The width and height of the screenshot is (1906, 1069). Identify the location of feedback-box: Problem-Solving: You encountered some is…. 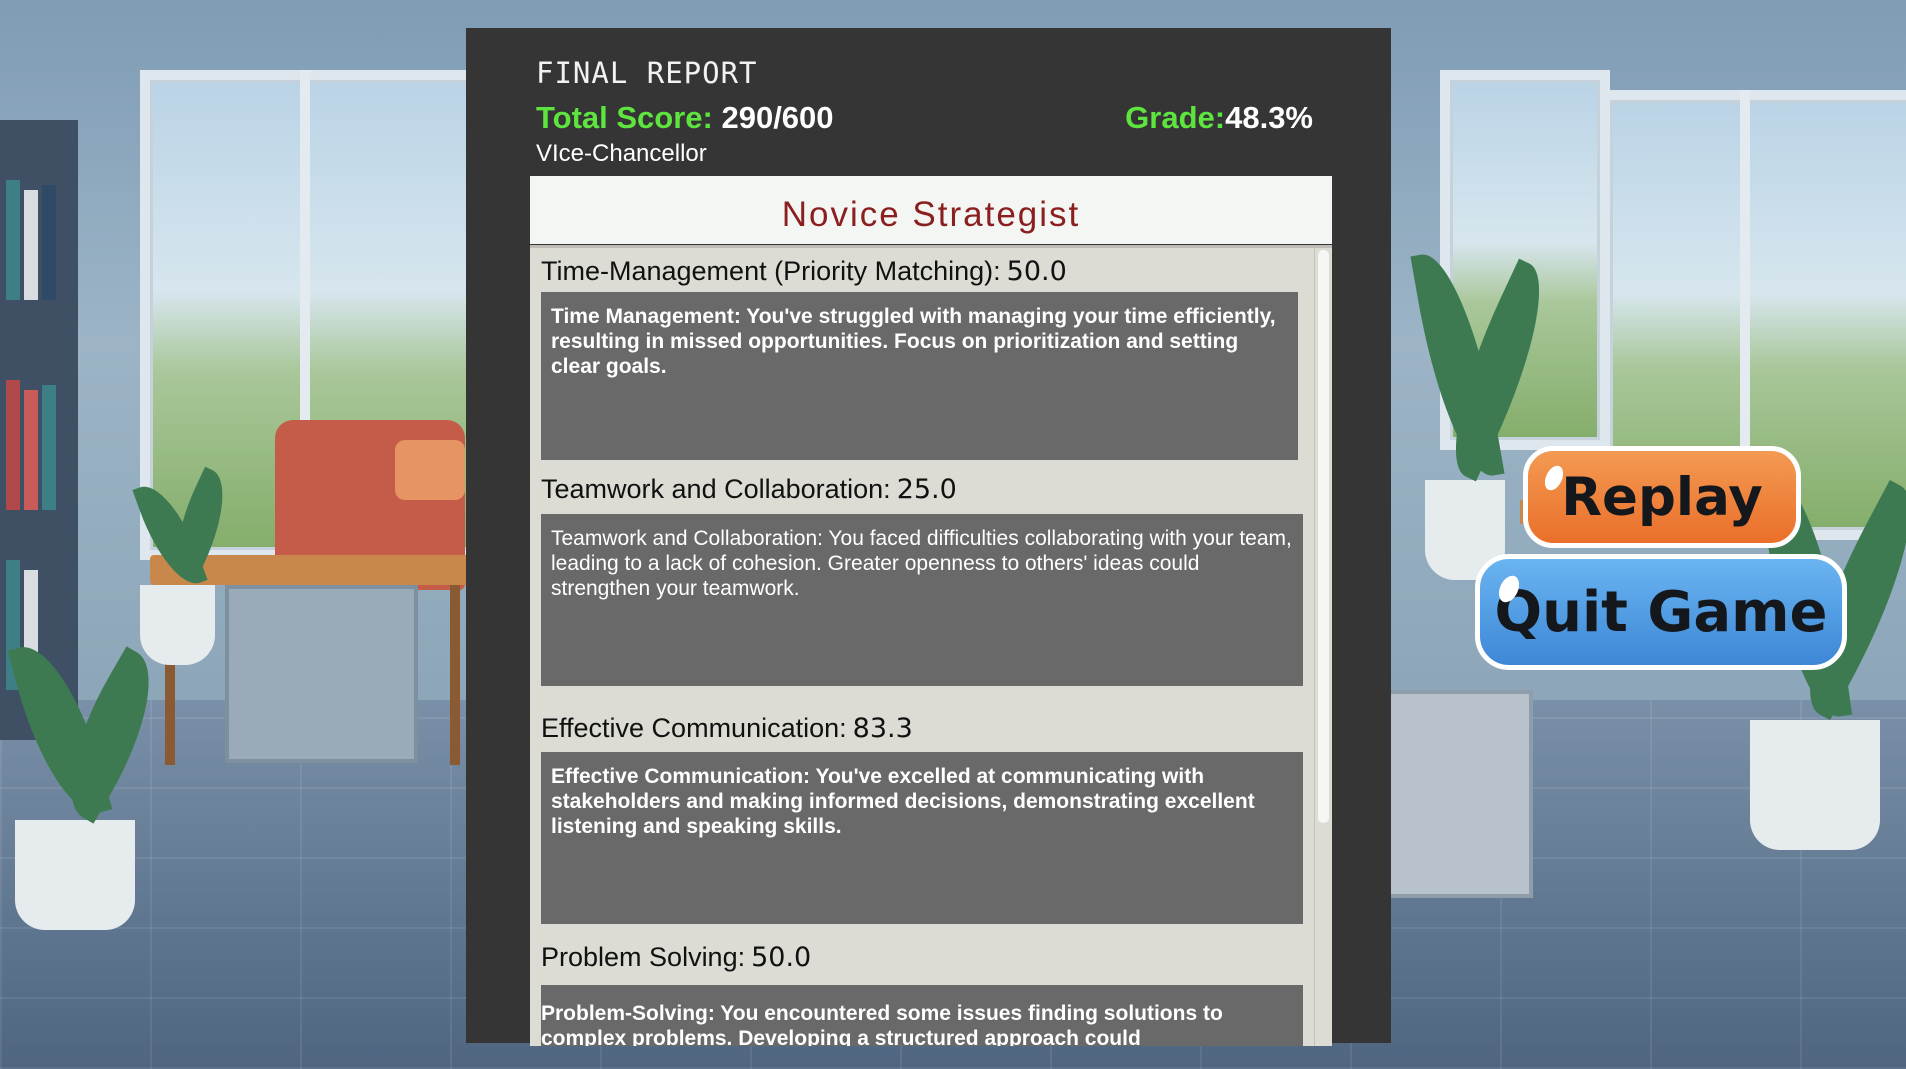
(922, 1015).